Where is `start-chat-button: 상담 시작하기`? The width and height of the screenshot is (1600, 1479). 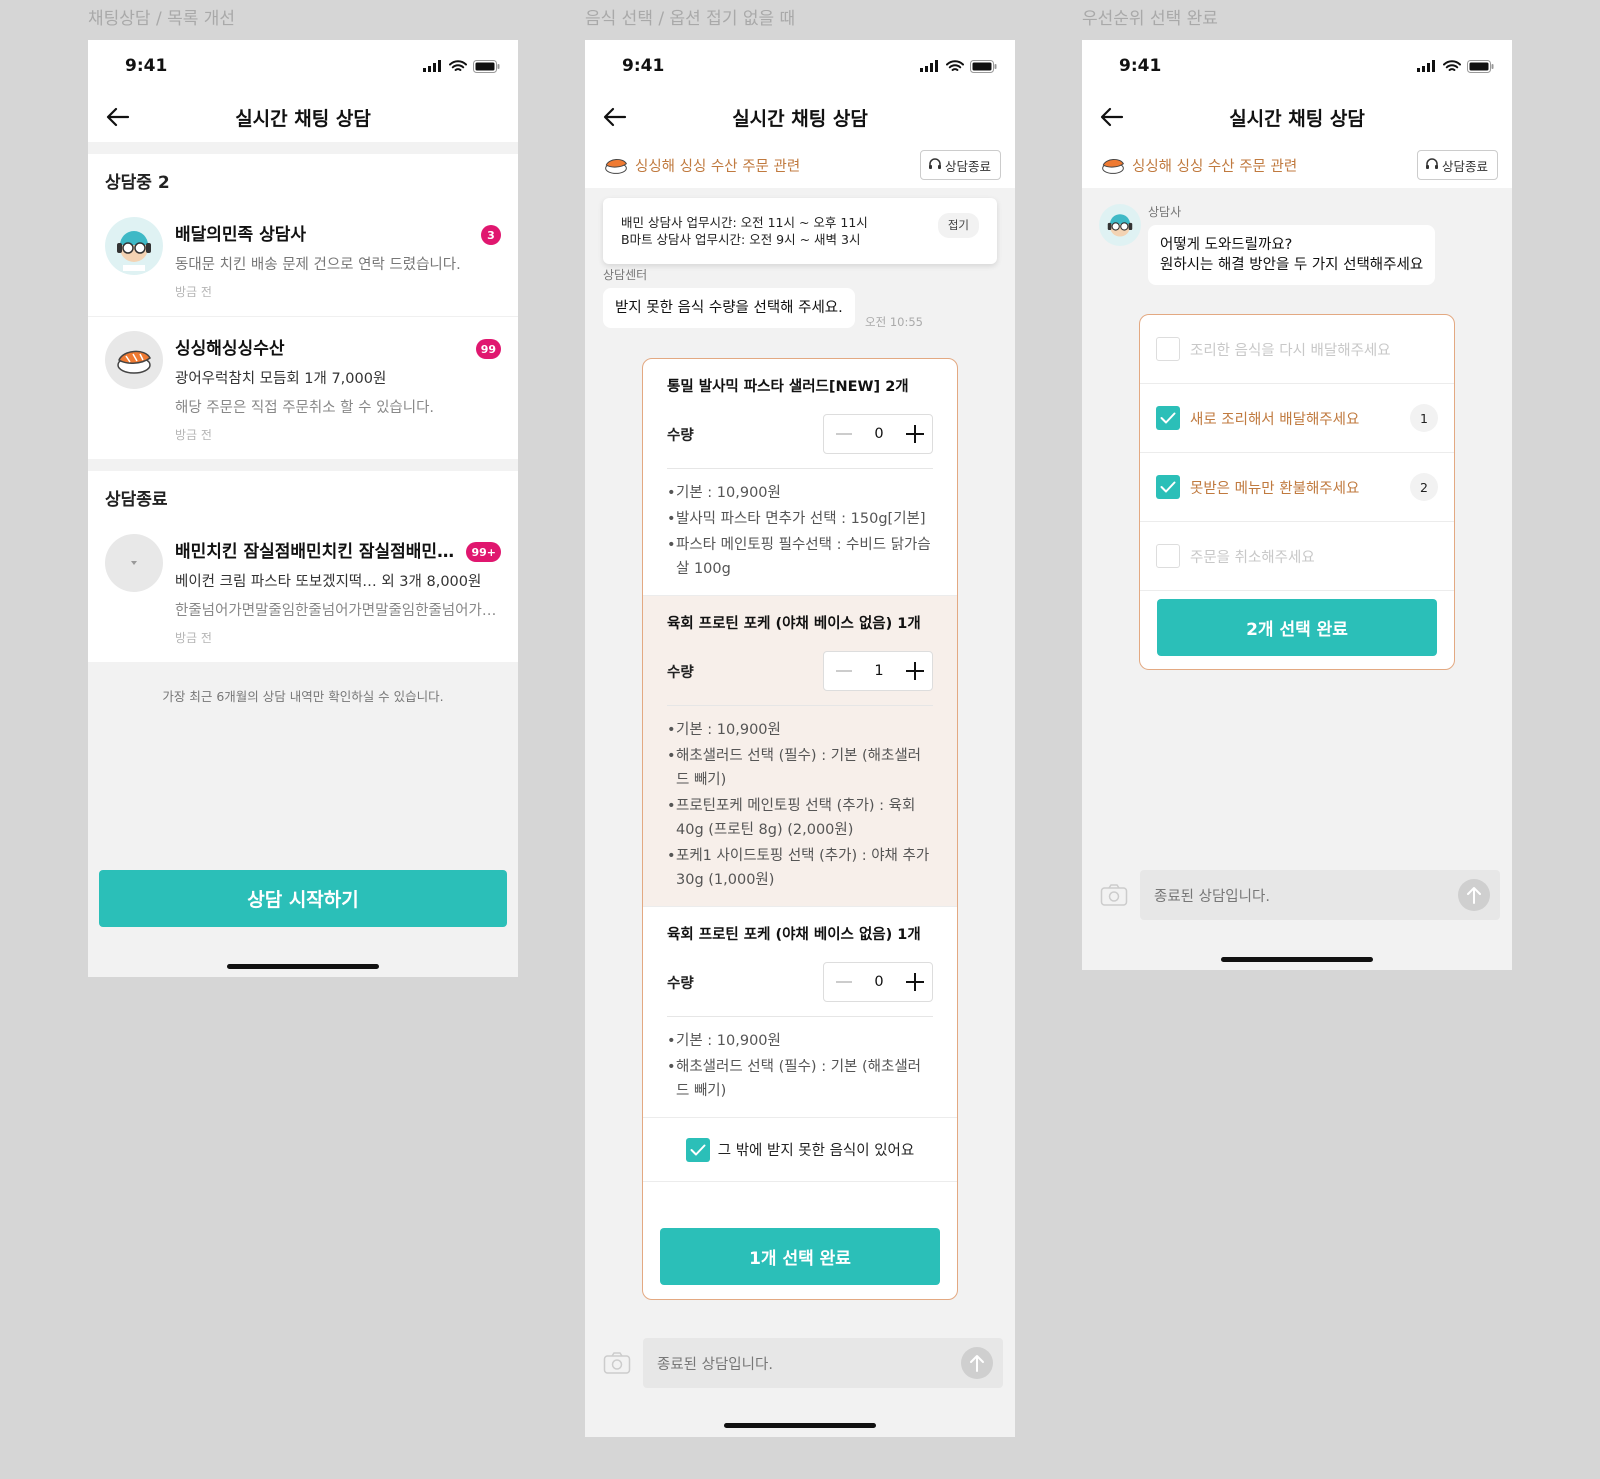 start-chat-button: 상담 시작하기 is located at coordinates (303, 898).